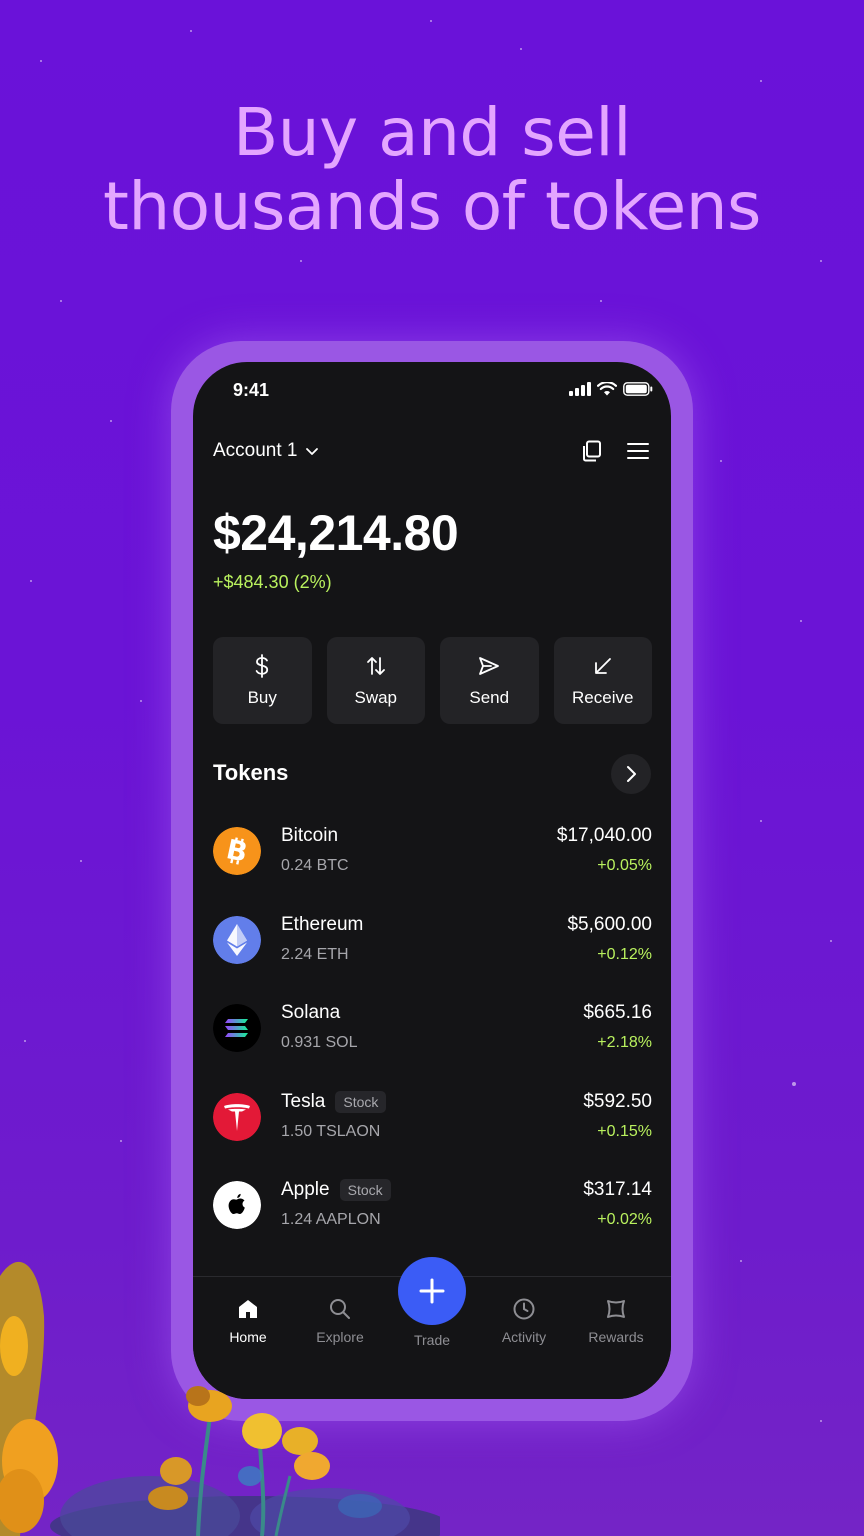  I want to click on token-row-apple: Apple Stock 1.24 AAPLON $317.14 +0.02%, so click(432, 1221).